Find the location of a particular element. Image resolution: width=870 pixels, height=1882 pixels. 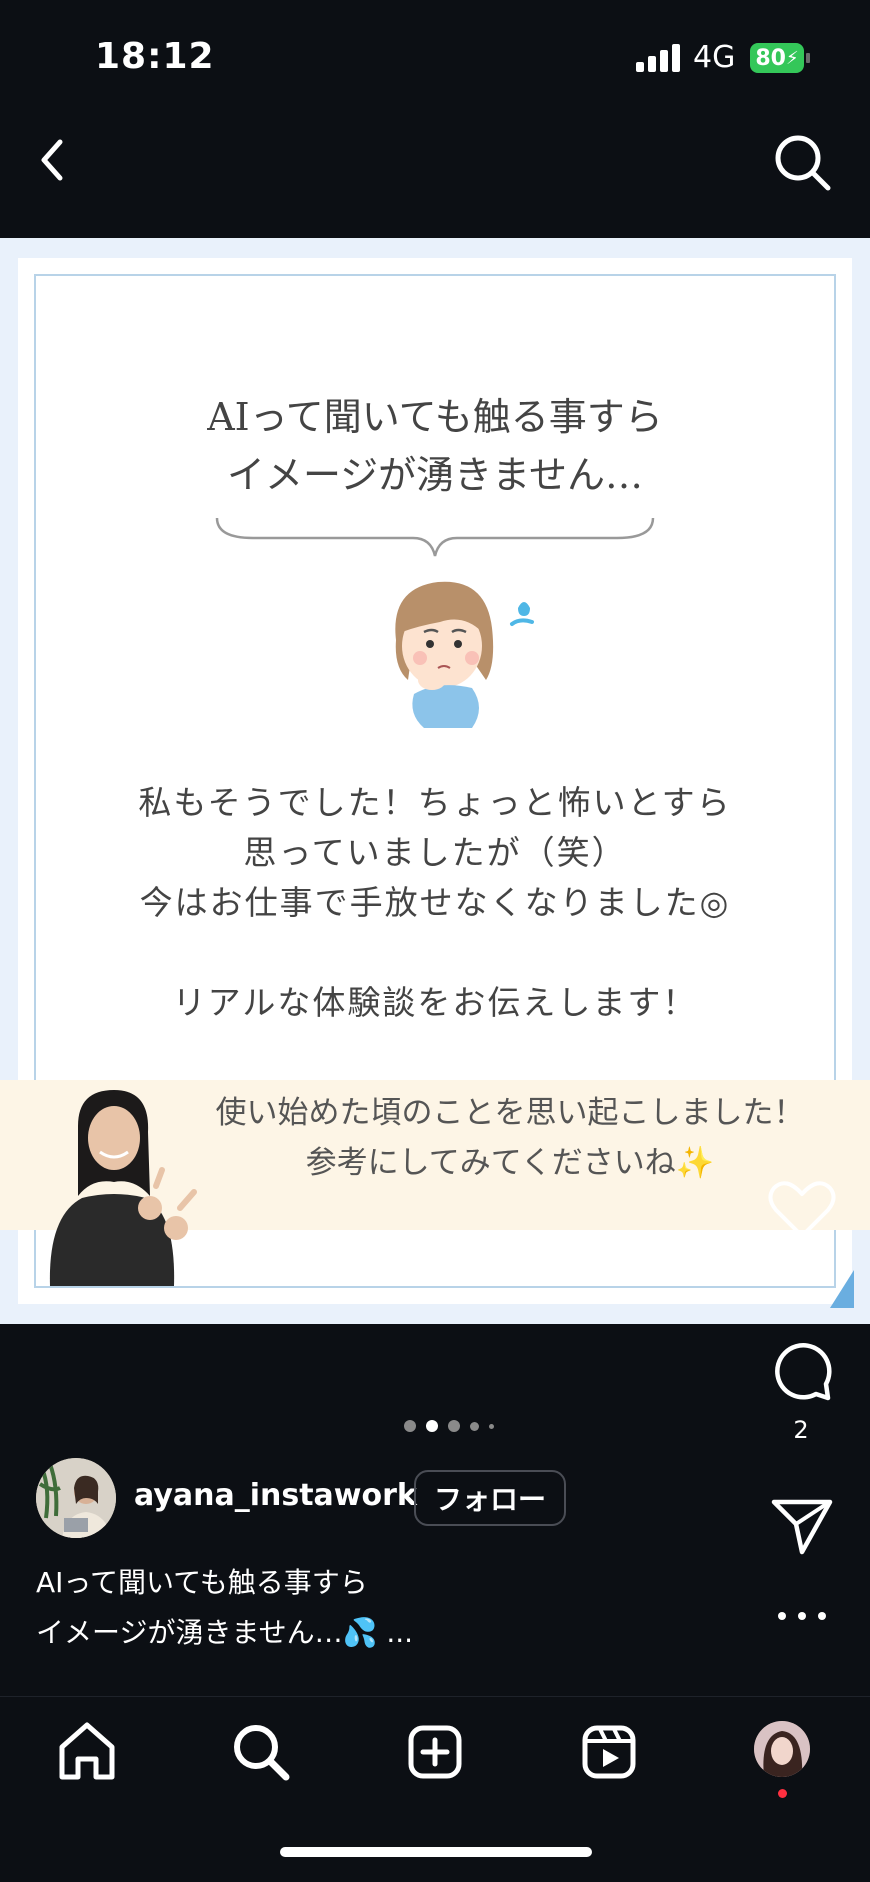

avatar-image is located at coordinates (76, 1498).